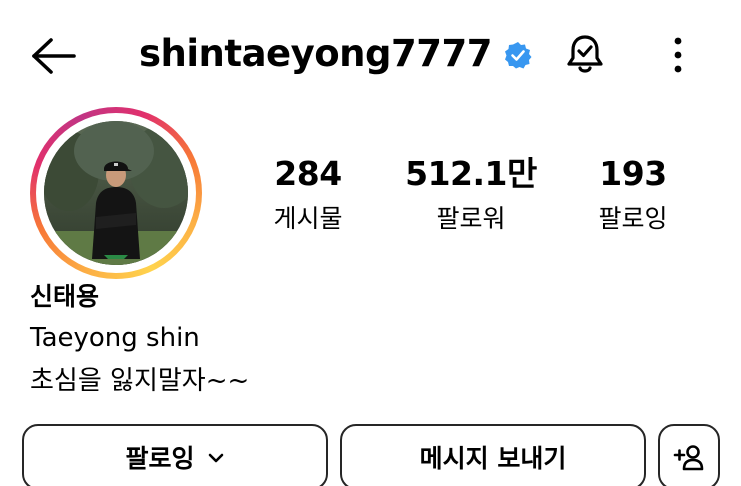 Image resolution: width=741 pixels, height=486 pixels. Describe the element at coordinates (308, 218) in the screenshot. I see `posts-label: 게시물` at that location.